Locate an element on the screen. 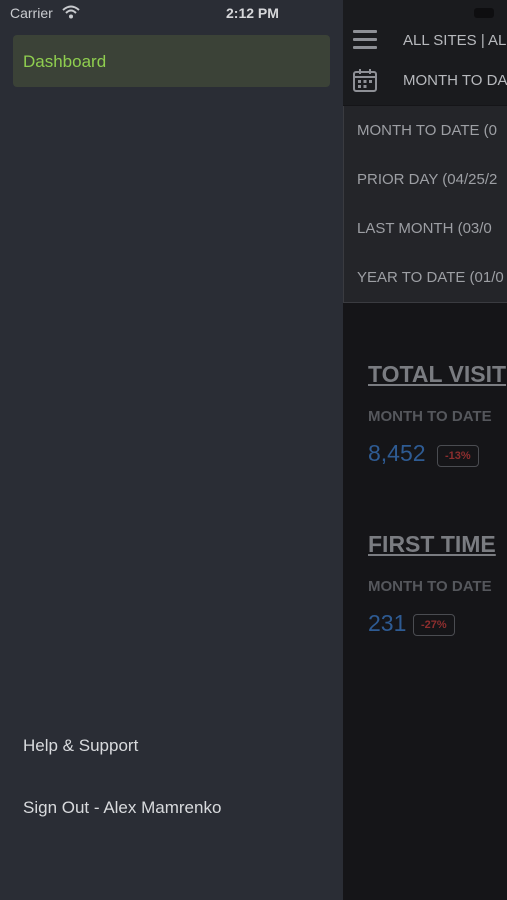 This screenshot has width=507, height=900. site-selector: ALL SITES | AL is located at coordinates (454, 40).